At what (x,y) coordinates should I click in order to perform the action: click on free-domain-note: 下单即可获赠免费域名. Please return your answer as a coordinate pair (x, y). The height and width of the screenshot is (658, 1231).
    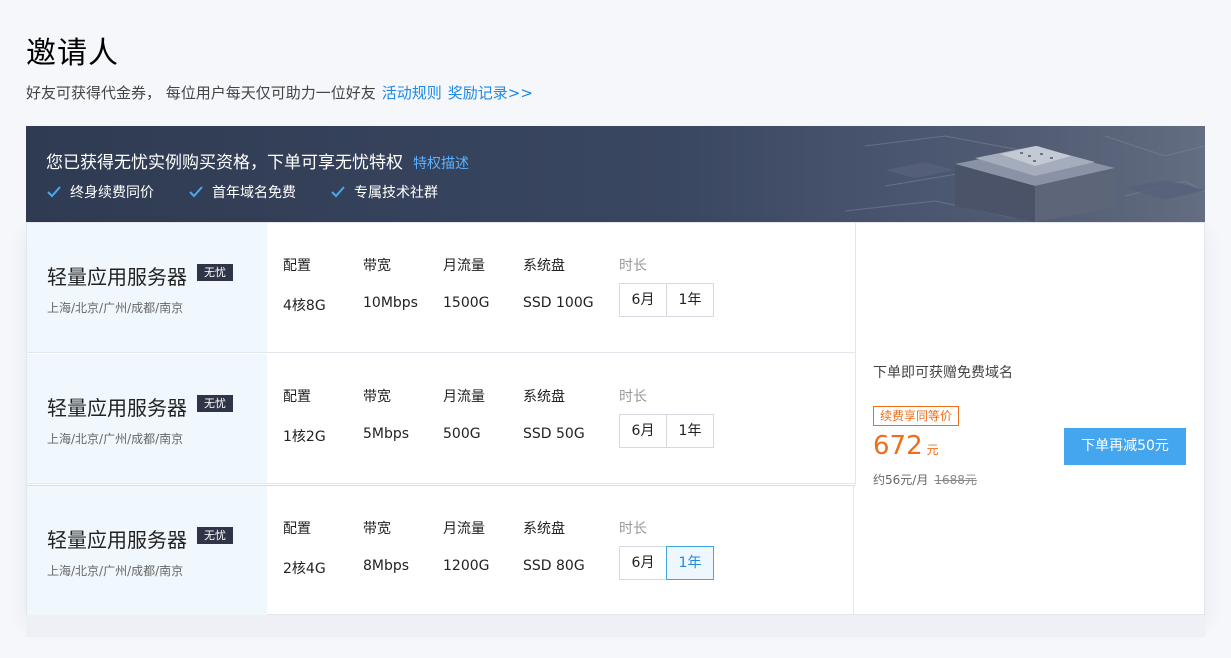
    Looking at the image, I should click on (943, 373).